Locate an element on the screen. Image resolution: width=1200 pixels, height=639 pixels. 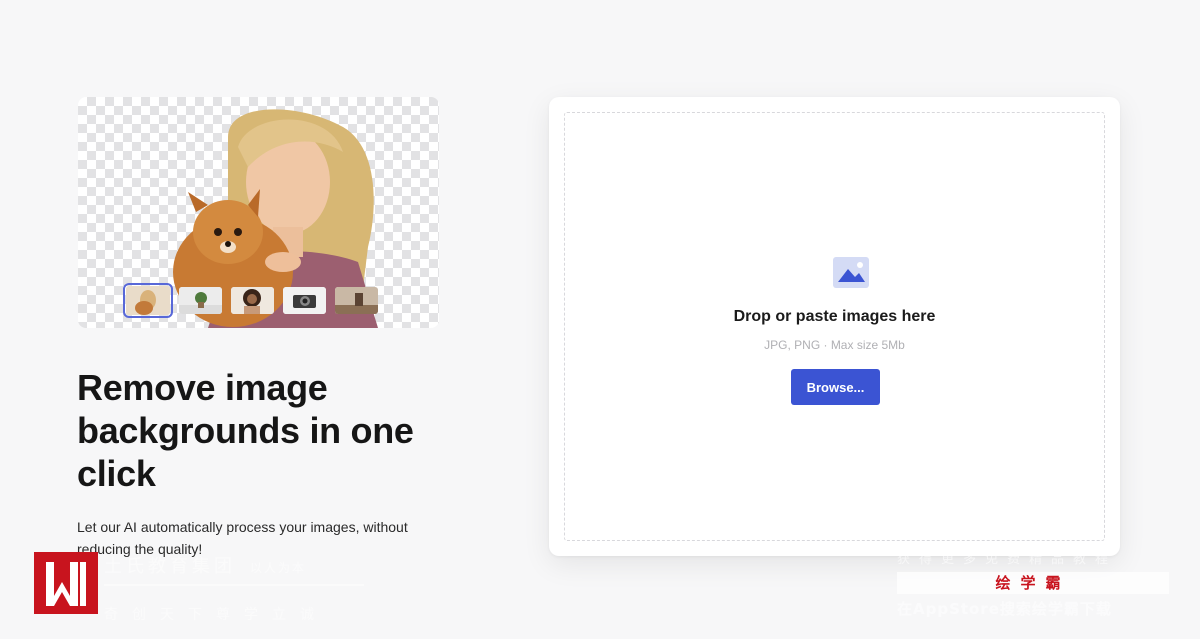
watermark-left-text: 土氏教育集团 以人为本 奇创天下尊学立诚 is located at coordinates (239, 588).